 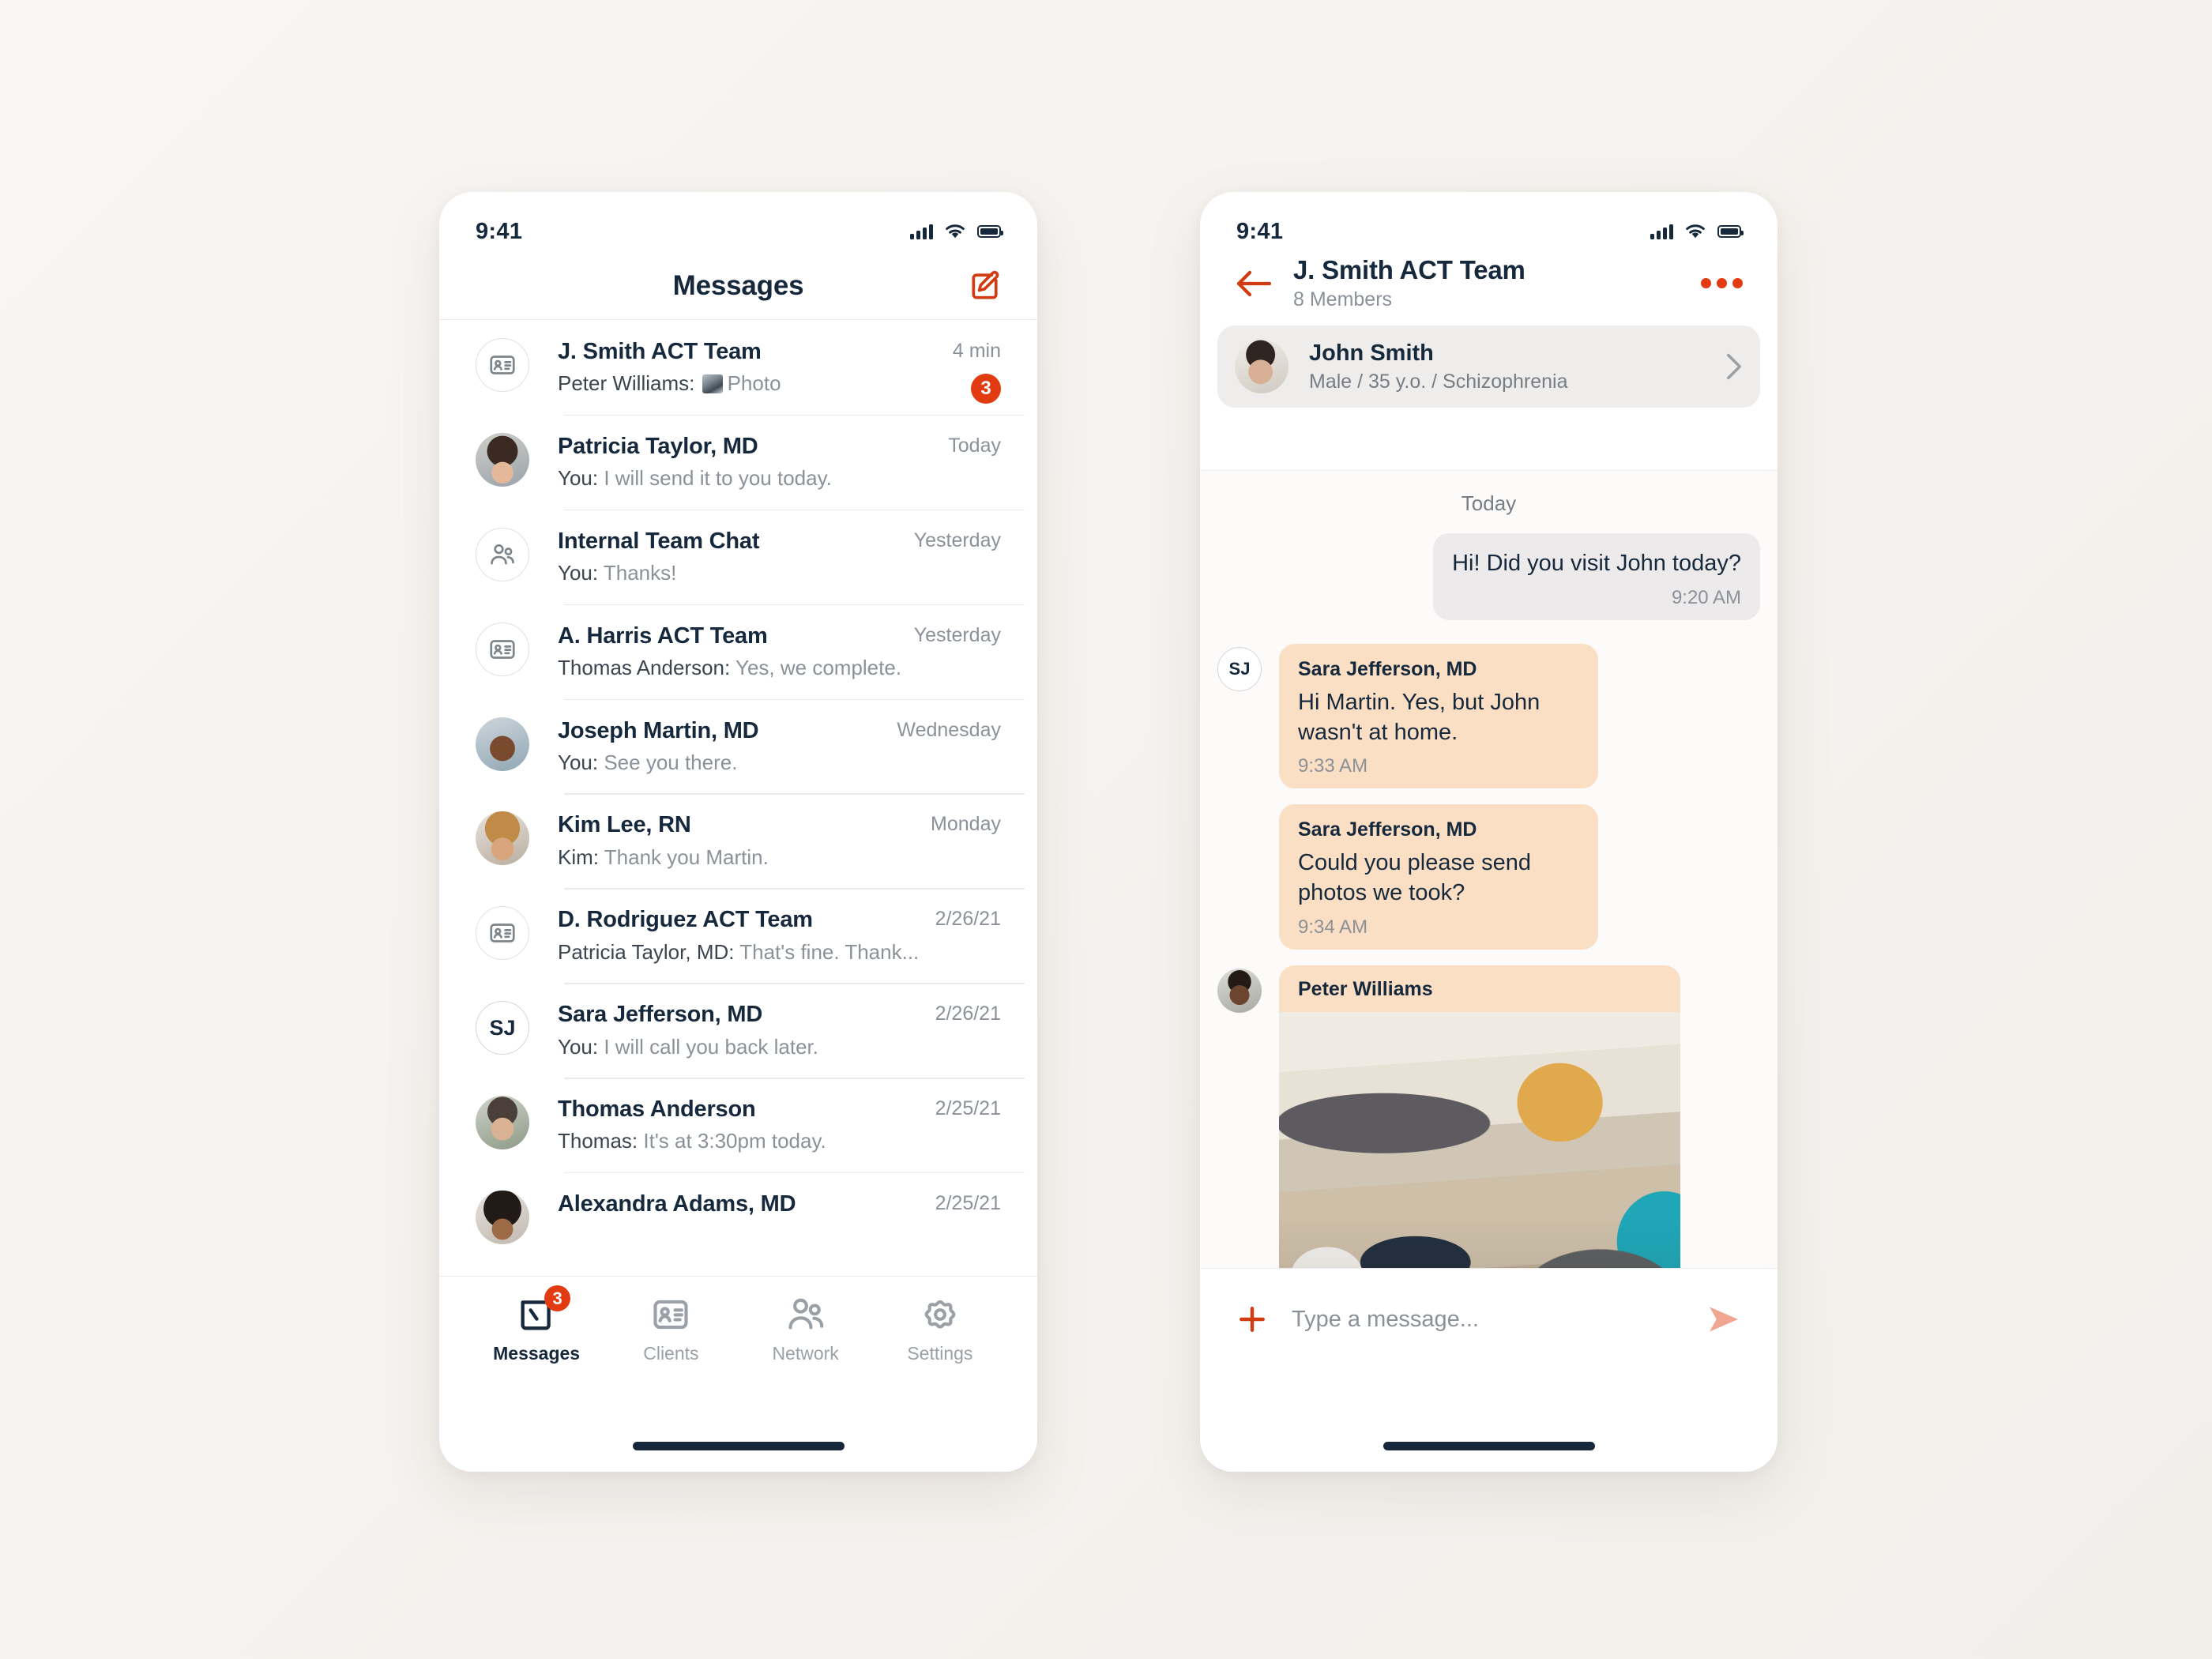 I want to click on conversation-meta: Monday, so click(x=961, y=824).